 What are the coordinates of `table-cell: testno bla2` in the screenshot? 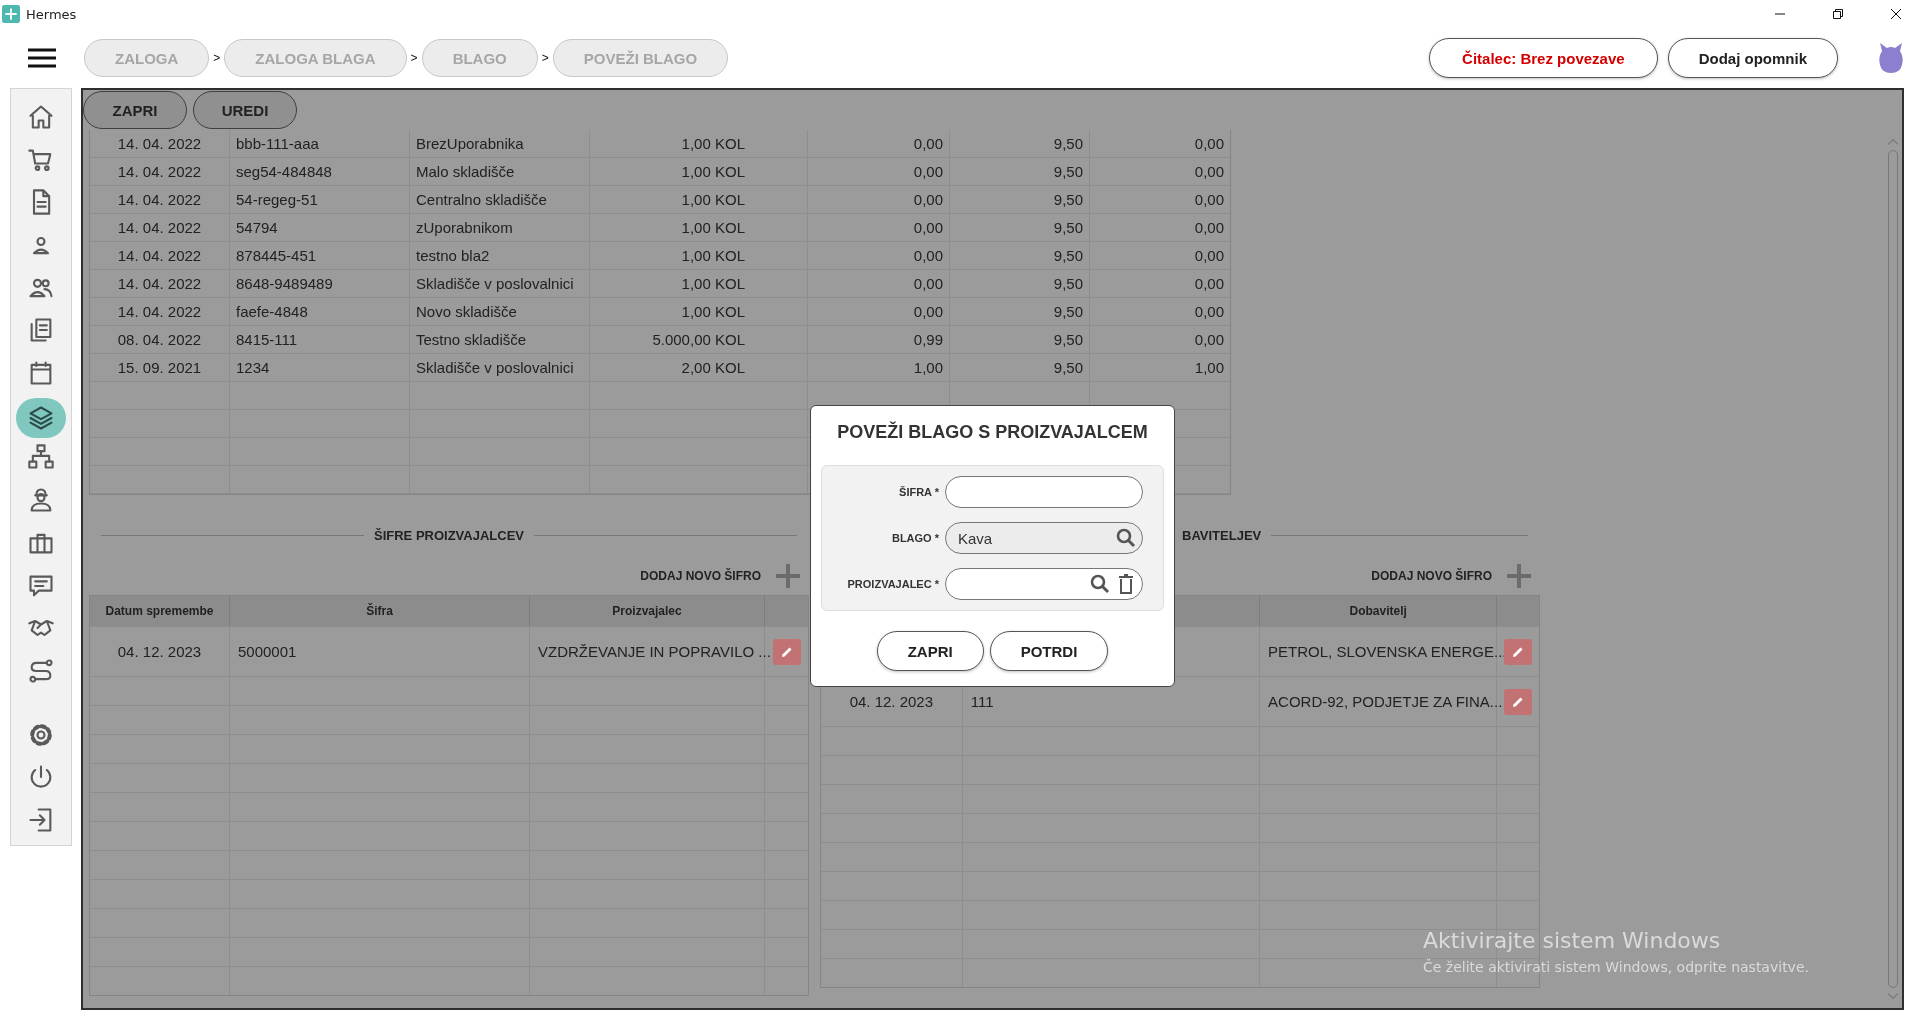 It's located at (500, 255).